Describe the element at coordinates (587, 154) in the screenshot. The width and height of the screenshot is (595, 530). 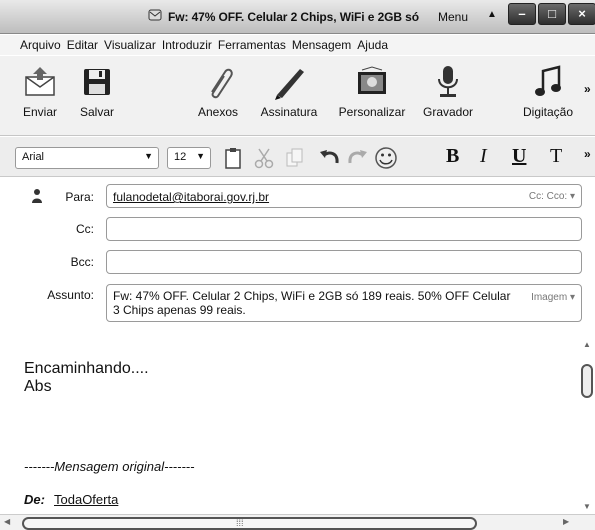
I see `format-overflow-button: »` at that location.